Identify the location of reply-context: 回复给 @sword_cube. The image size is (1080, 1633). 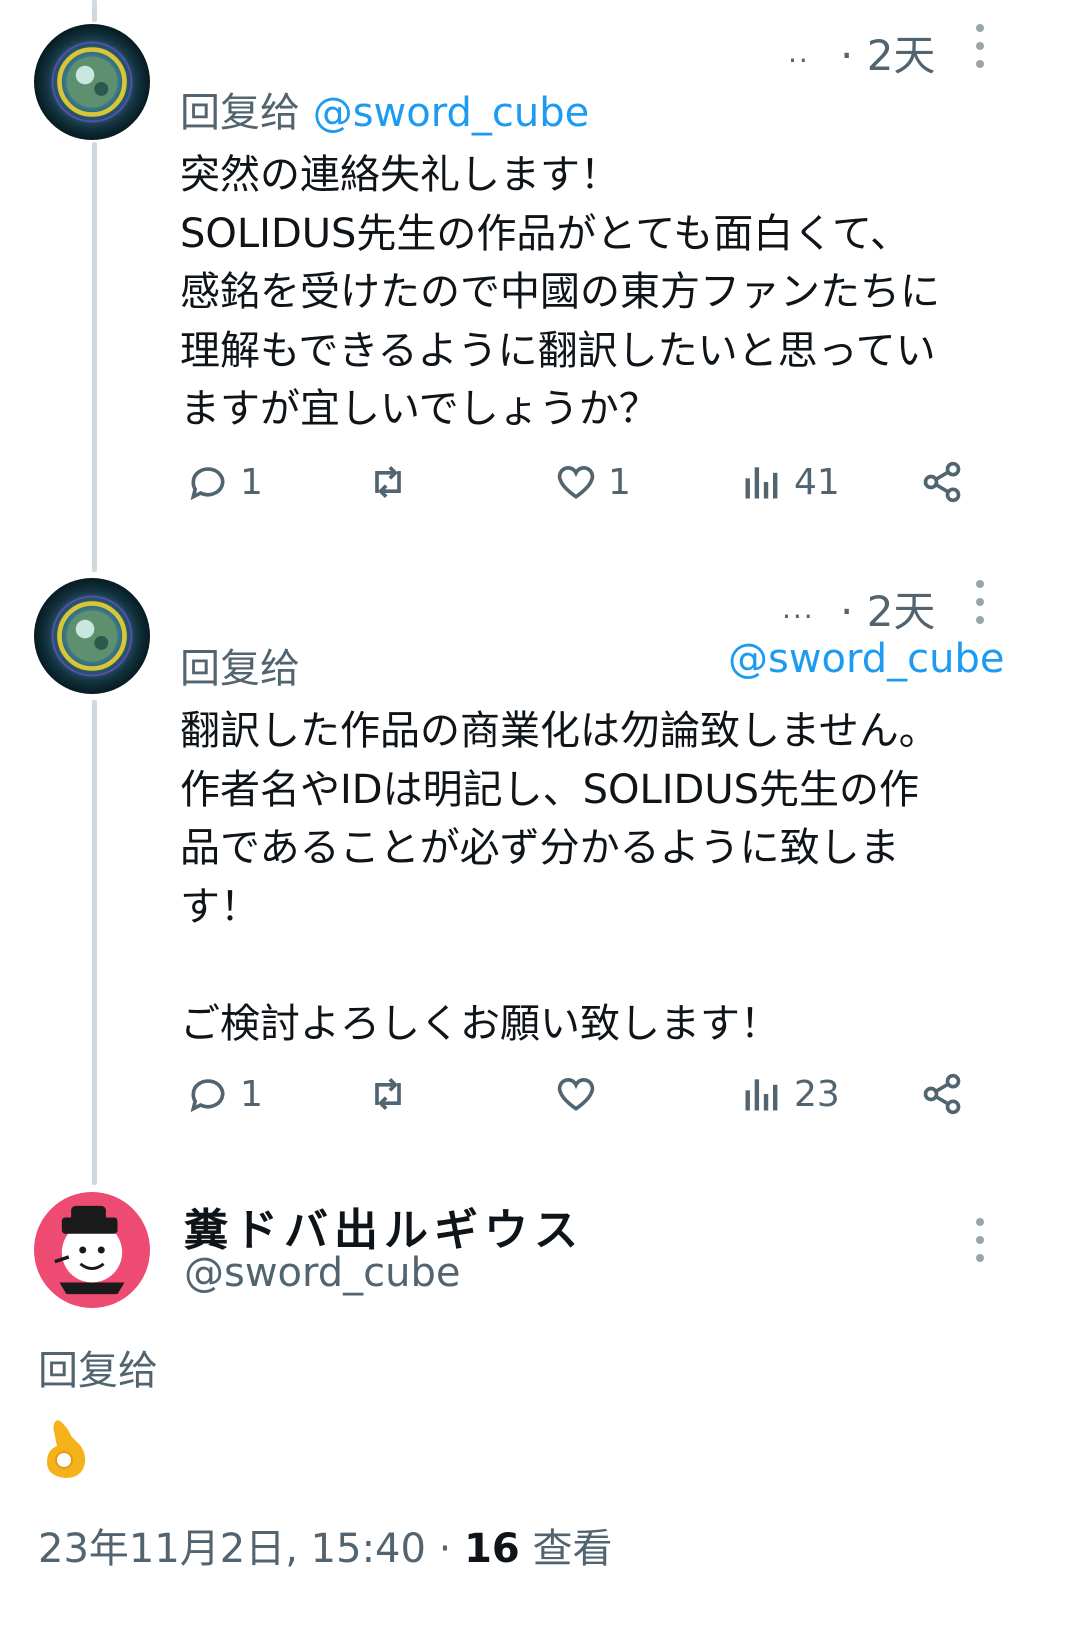
(384, 109).